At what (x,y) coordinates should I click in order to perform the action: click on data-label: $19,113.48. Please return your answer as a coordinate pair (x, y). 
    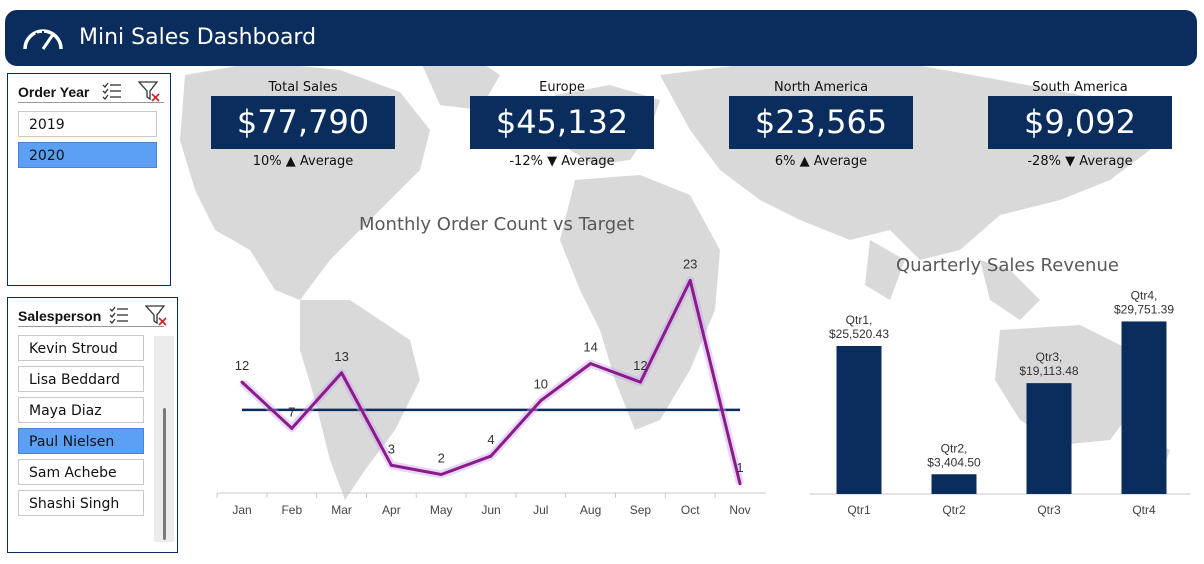
    Looking at the image, I should click on (1048, 371).